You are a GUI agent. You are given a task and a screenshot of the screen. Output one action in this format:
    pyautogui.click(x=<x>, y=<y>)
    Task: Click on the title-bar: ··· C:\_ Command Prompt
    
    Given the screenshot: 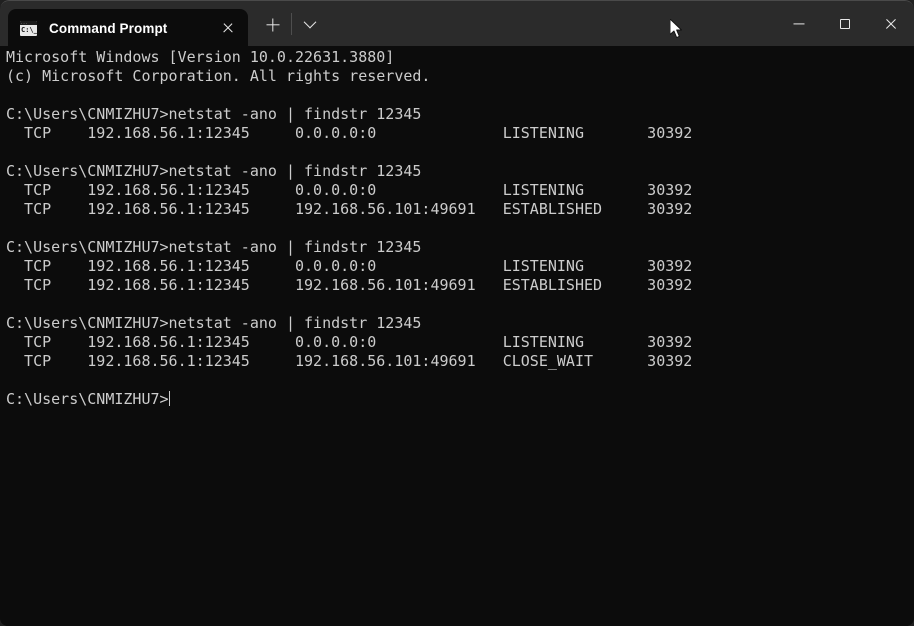 What is the action you would take?
    pyautogui.click(x=457, y=23)
    